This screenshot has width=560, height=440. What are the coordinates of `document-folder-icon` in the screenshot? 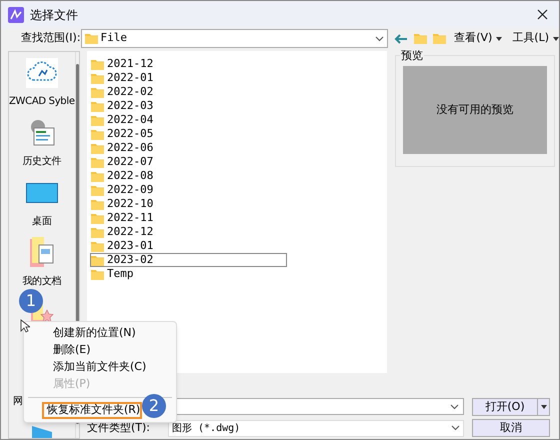 It's located at (42, 252).